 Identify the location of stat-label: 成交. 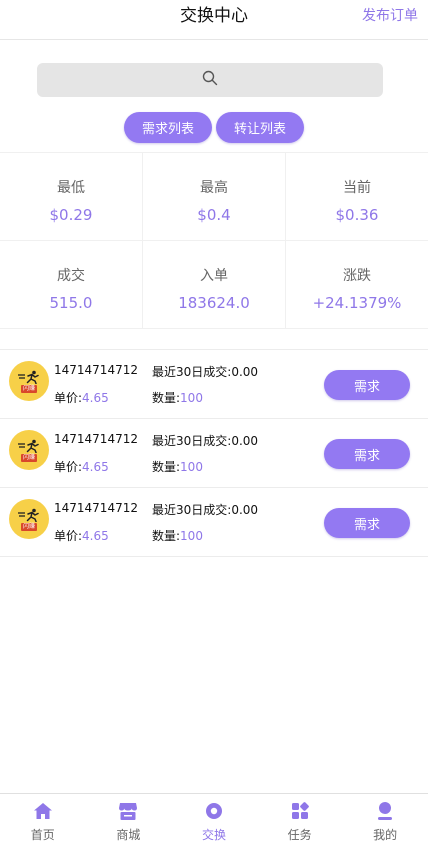
(71, 276).